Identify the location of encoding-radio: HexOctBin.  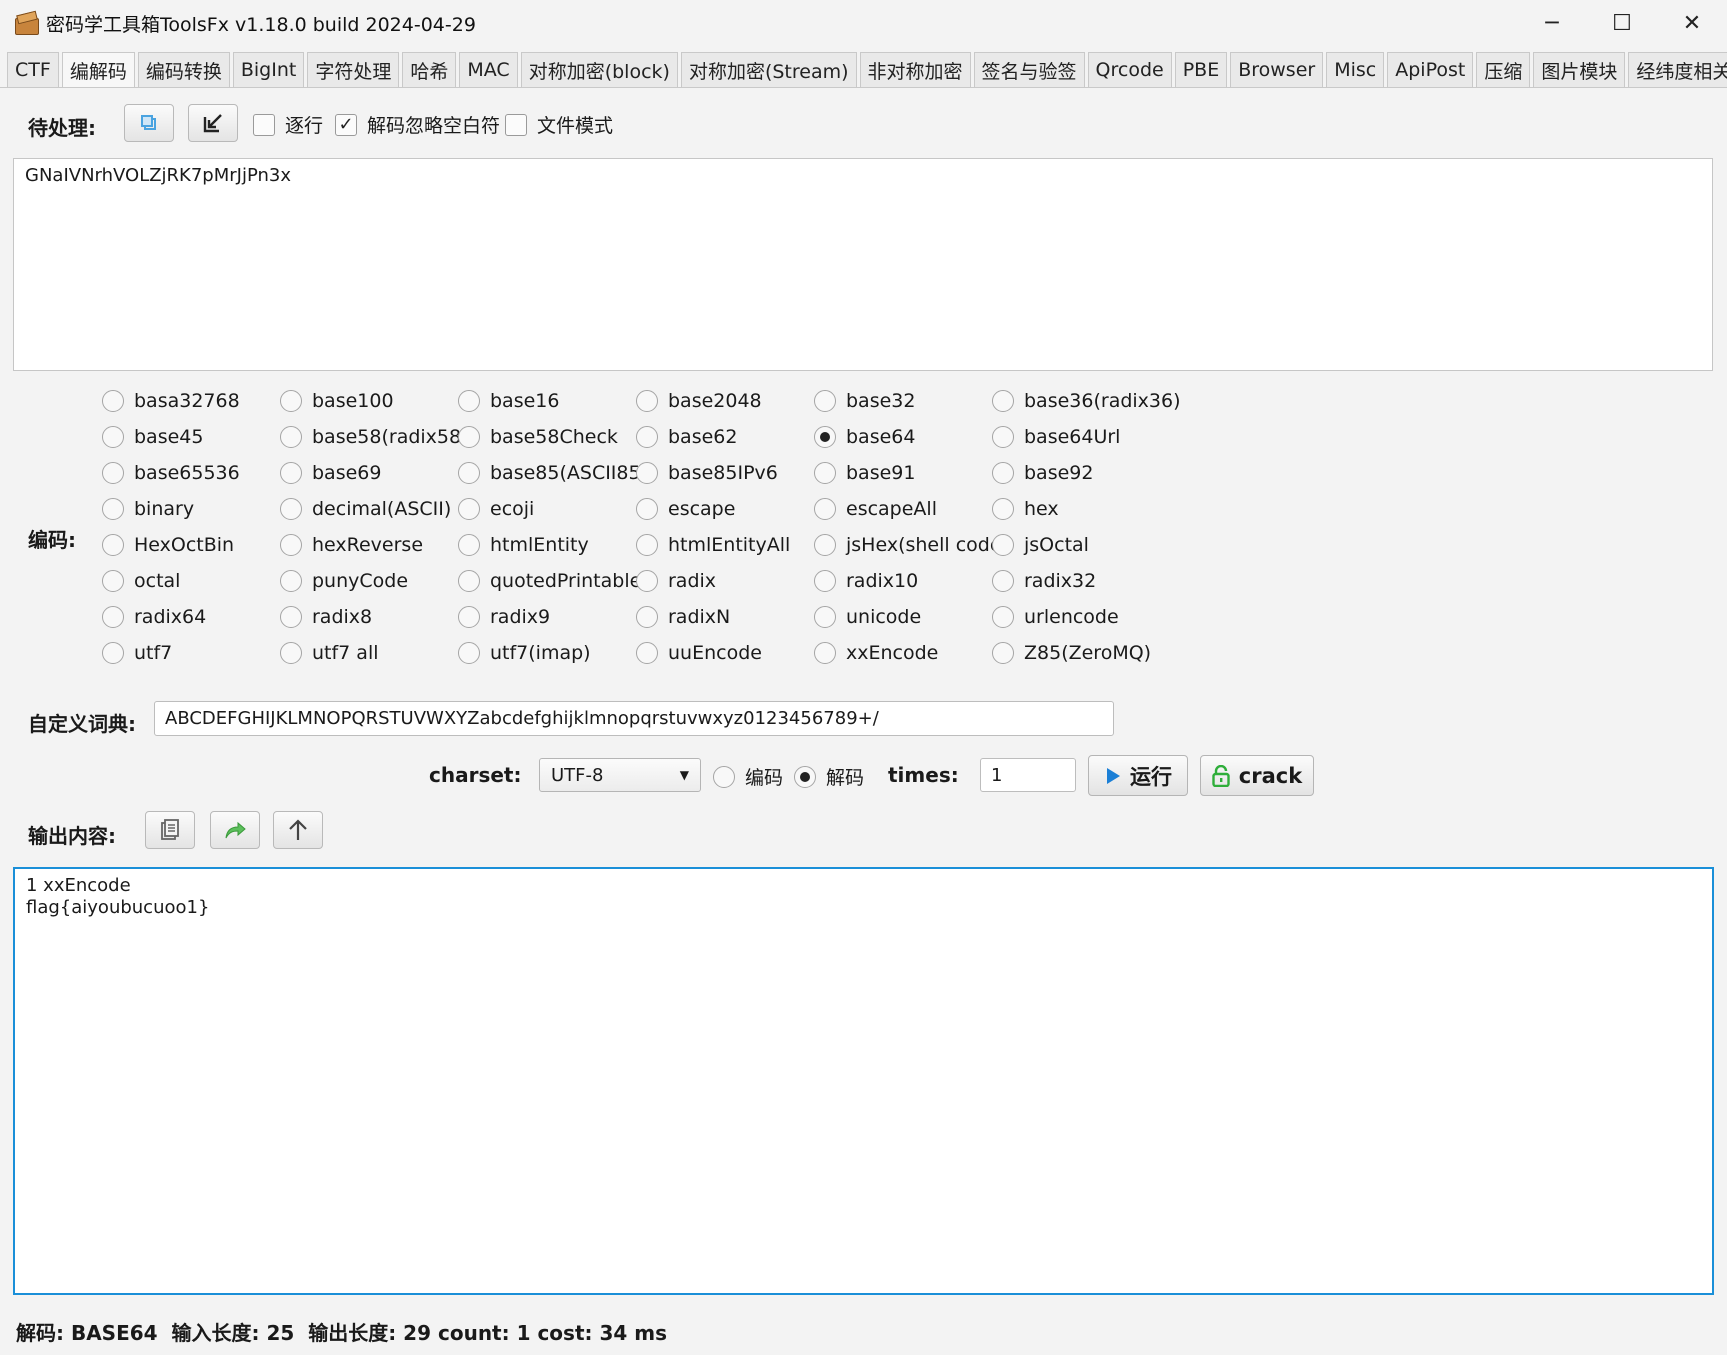
(168, 545).